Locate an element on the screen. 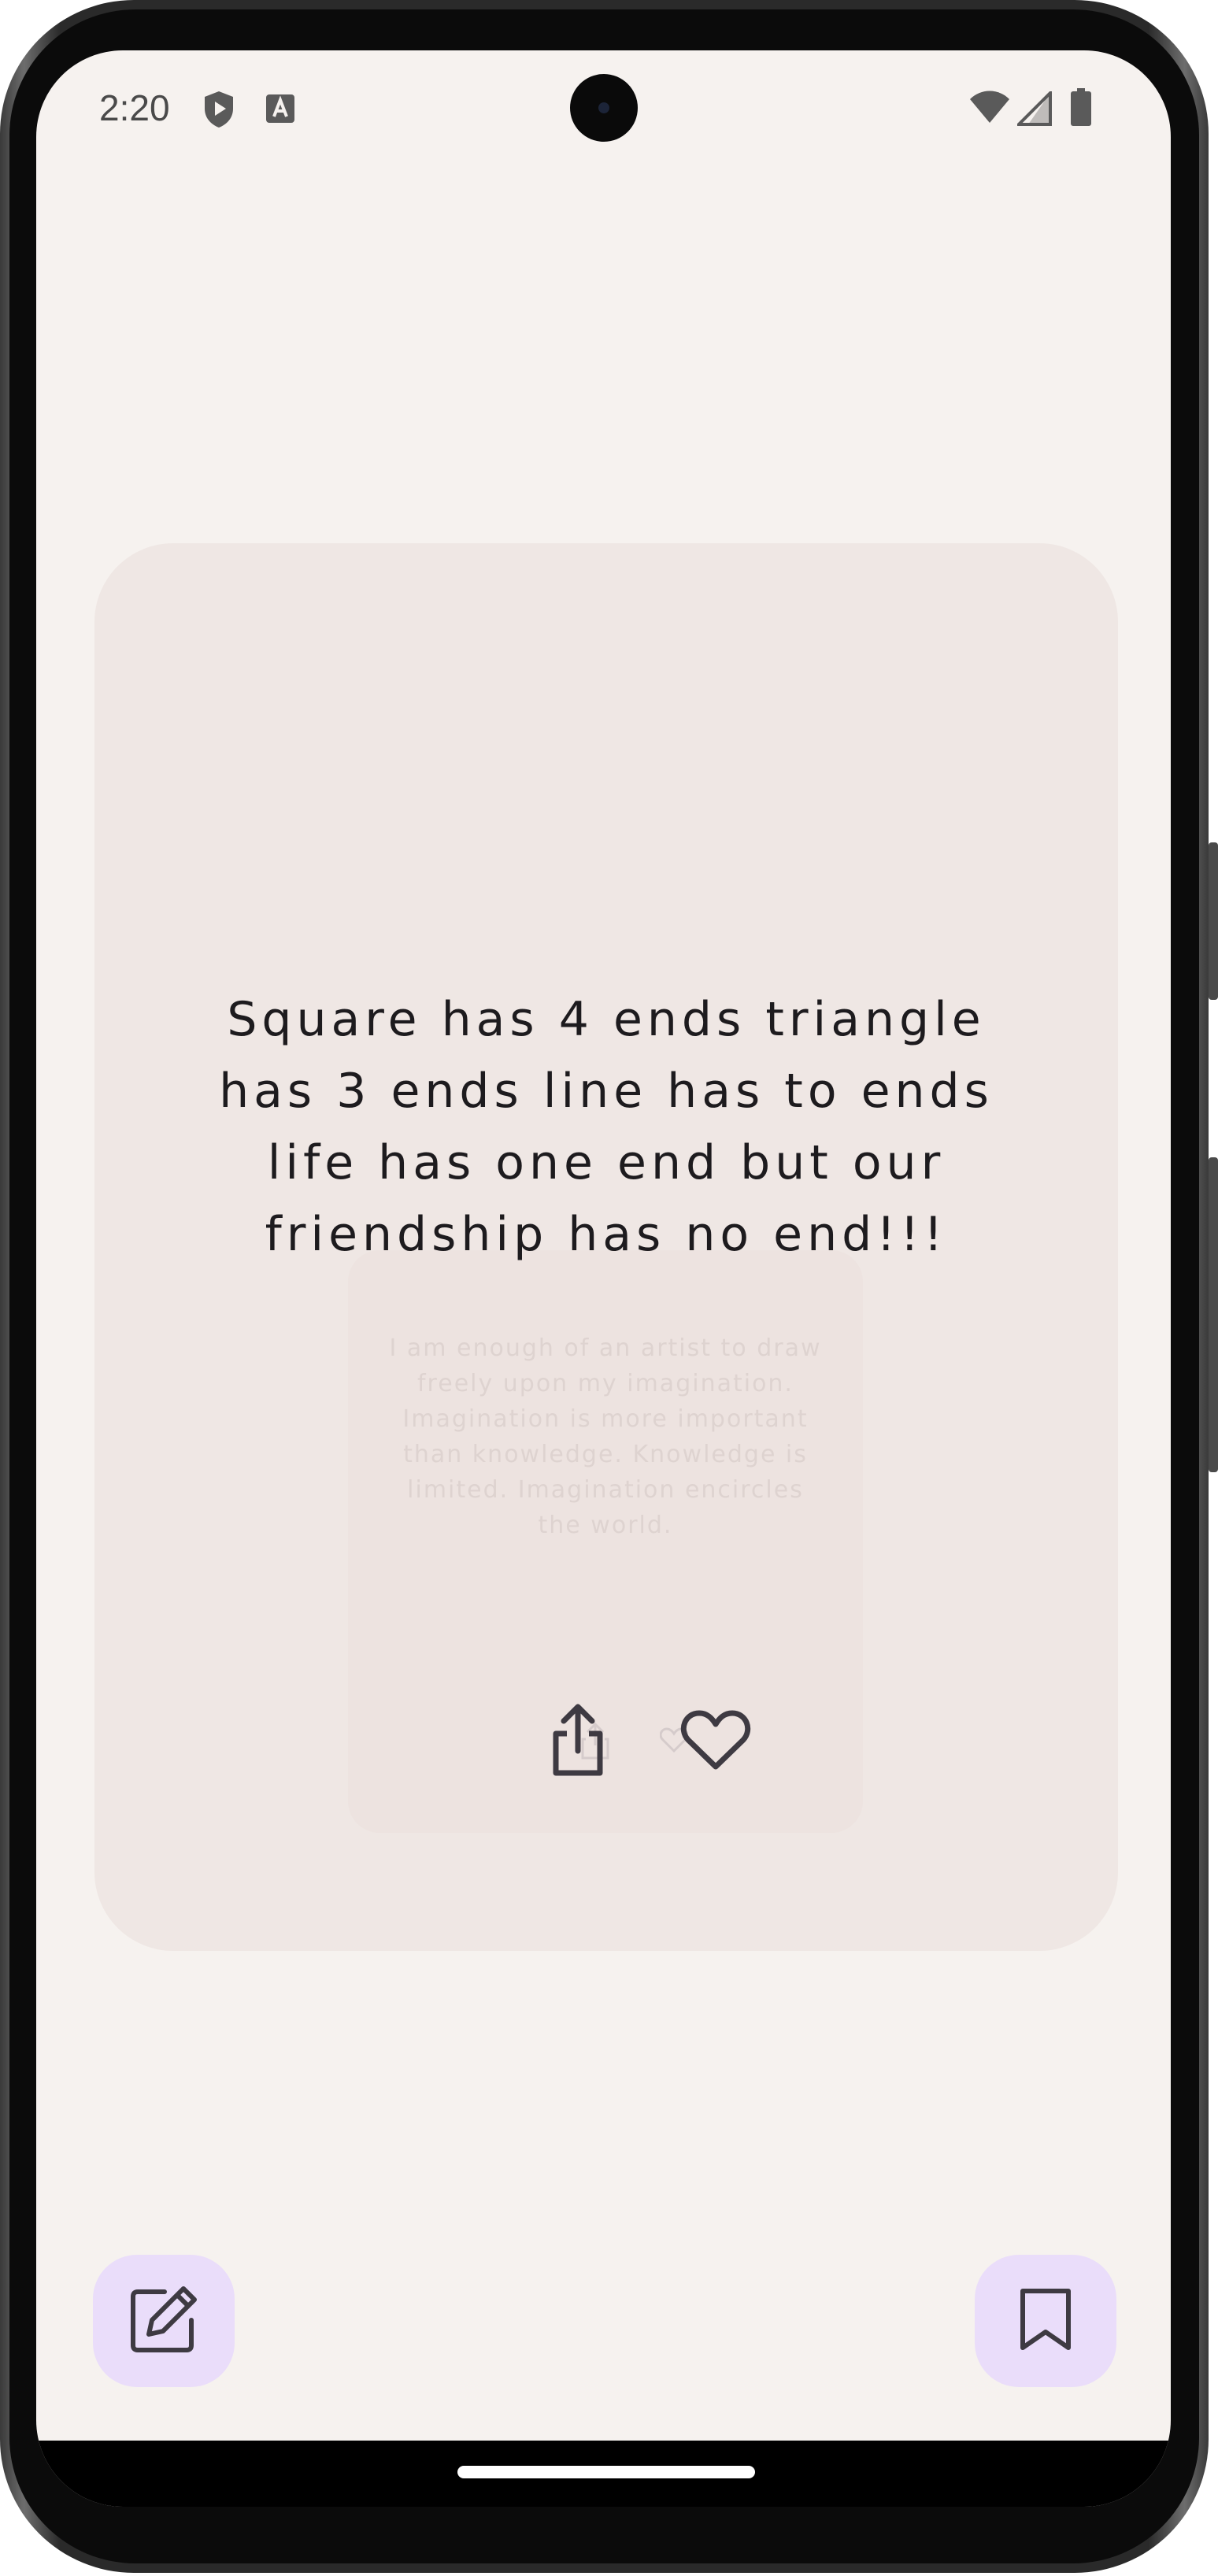 The image size is (1218, 2576). navigation-bar is located at coordinates (603, 2474).